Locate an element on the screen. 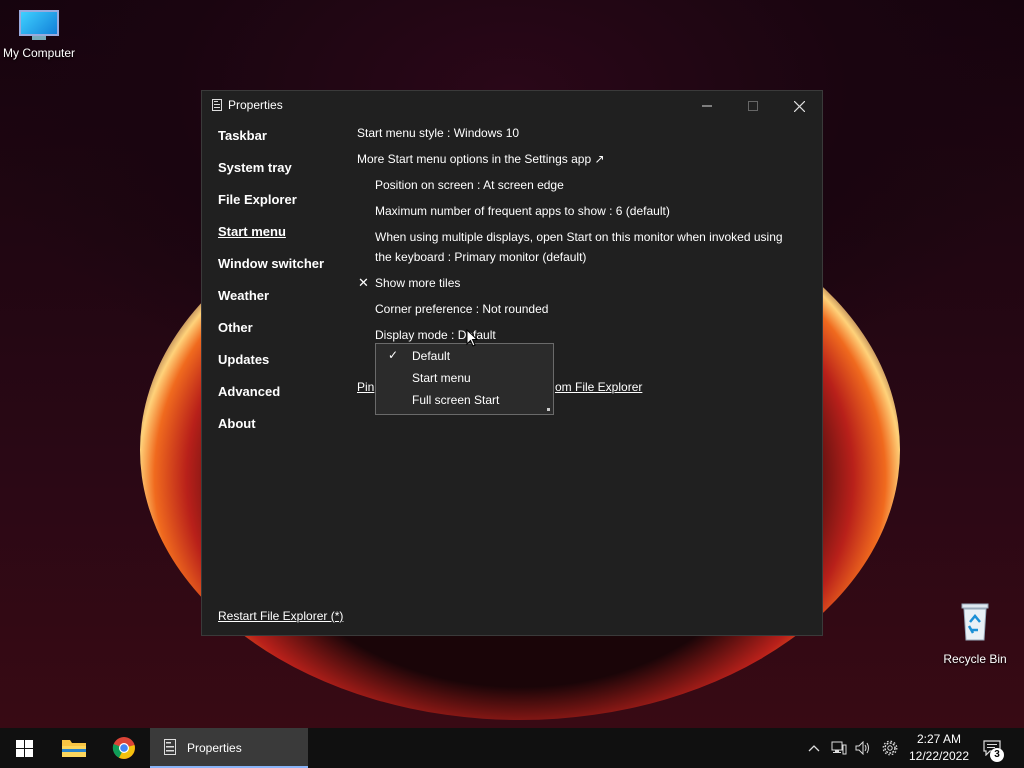 This screenshot has width=1024, height=768. speaker-icon is located at coordinates (862, 748).